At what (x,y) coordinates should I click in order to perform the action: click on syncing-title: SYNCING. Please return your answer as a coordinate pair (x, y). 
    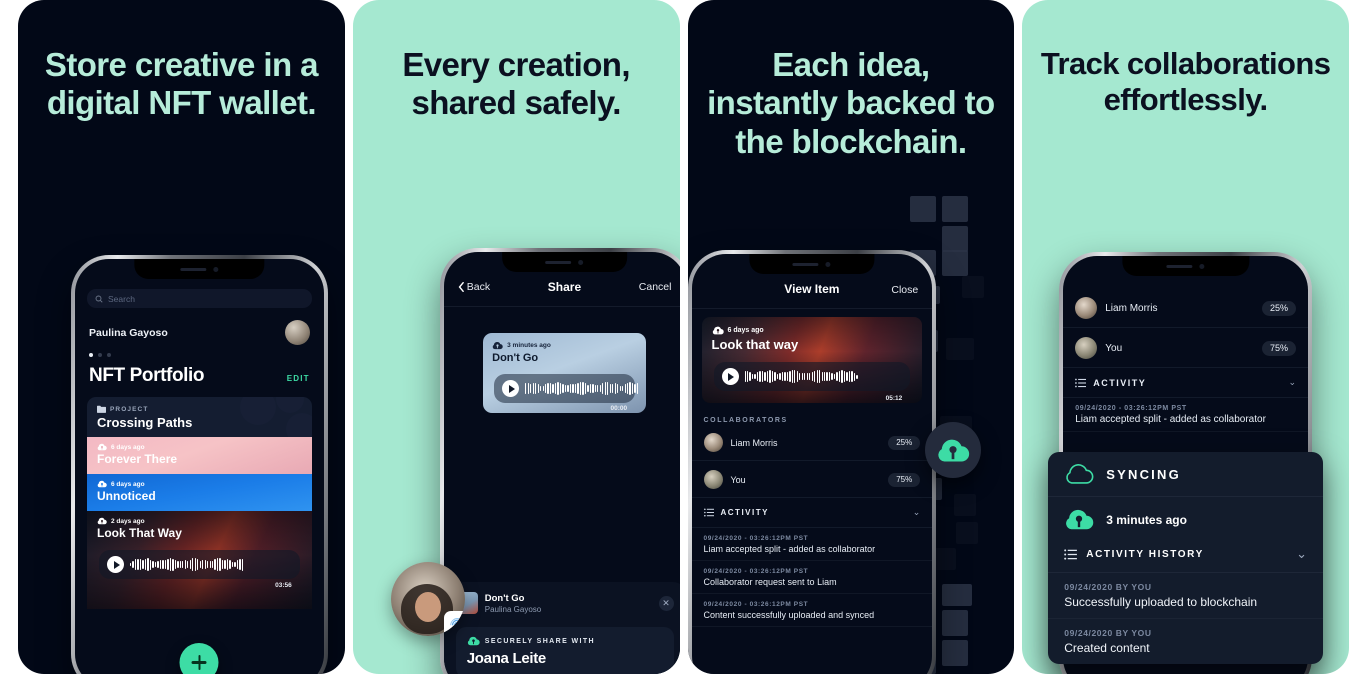
    Looking at the image, I should click on (1143, 474).